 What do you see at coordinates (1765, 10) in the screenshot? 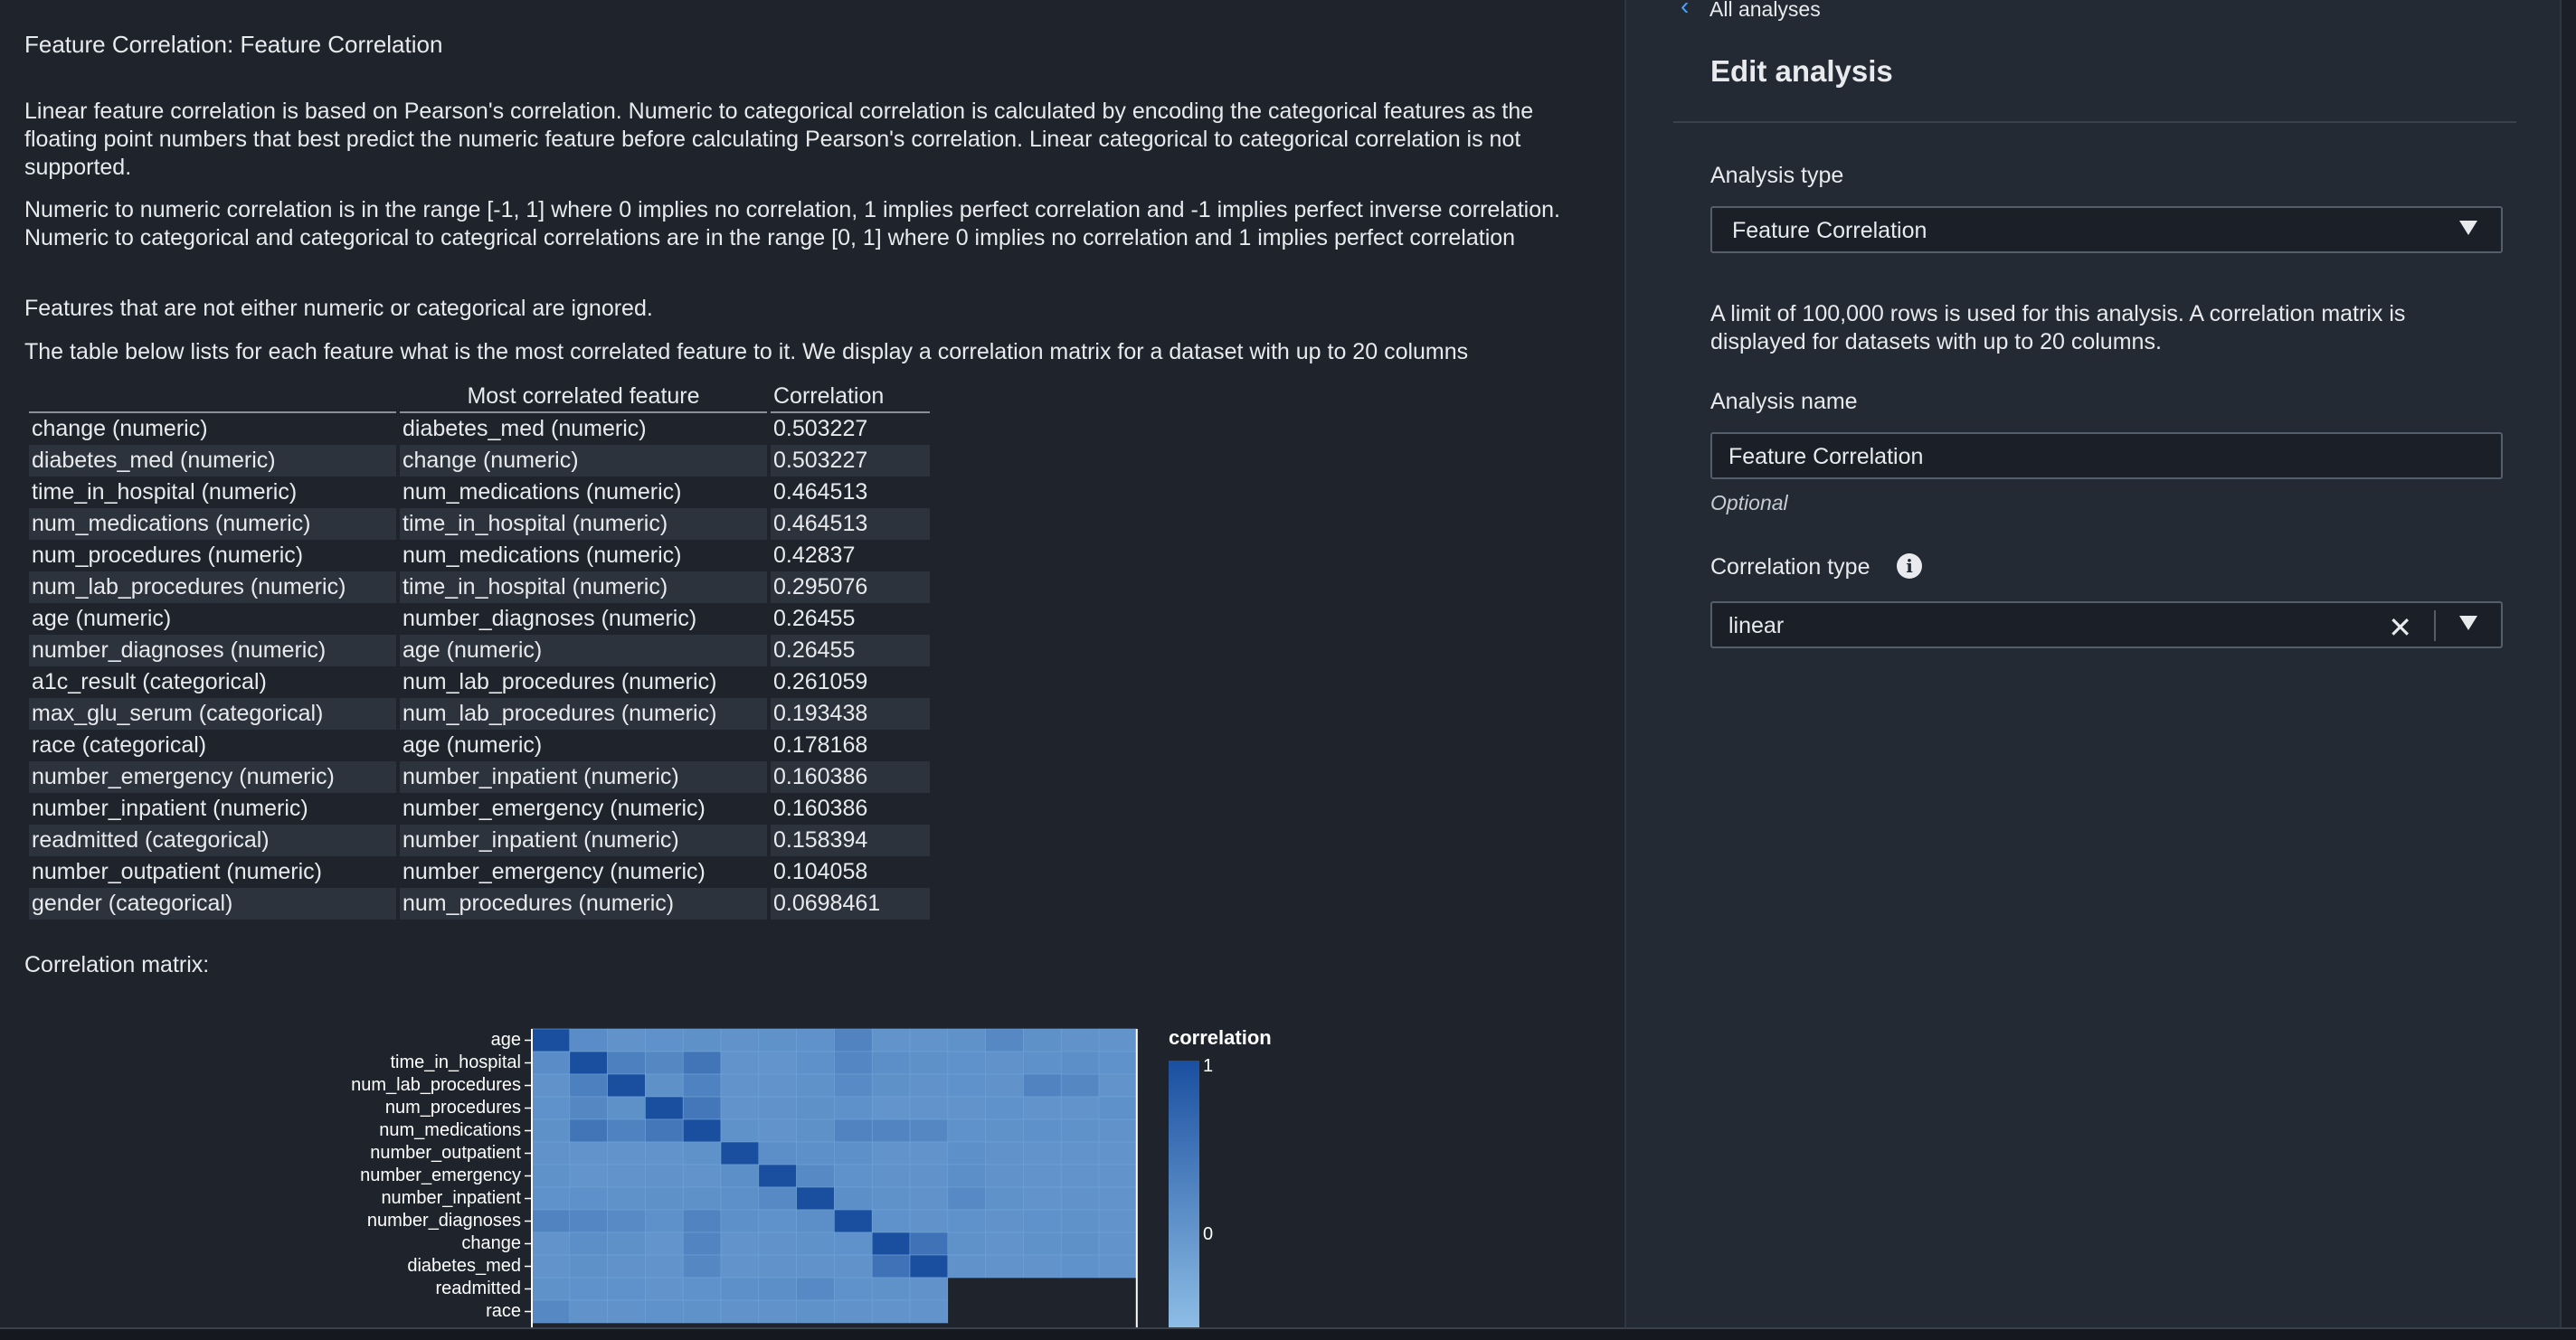
I see `all-analyses-label: All analyses` at bounding box center [1765, 10].